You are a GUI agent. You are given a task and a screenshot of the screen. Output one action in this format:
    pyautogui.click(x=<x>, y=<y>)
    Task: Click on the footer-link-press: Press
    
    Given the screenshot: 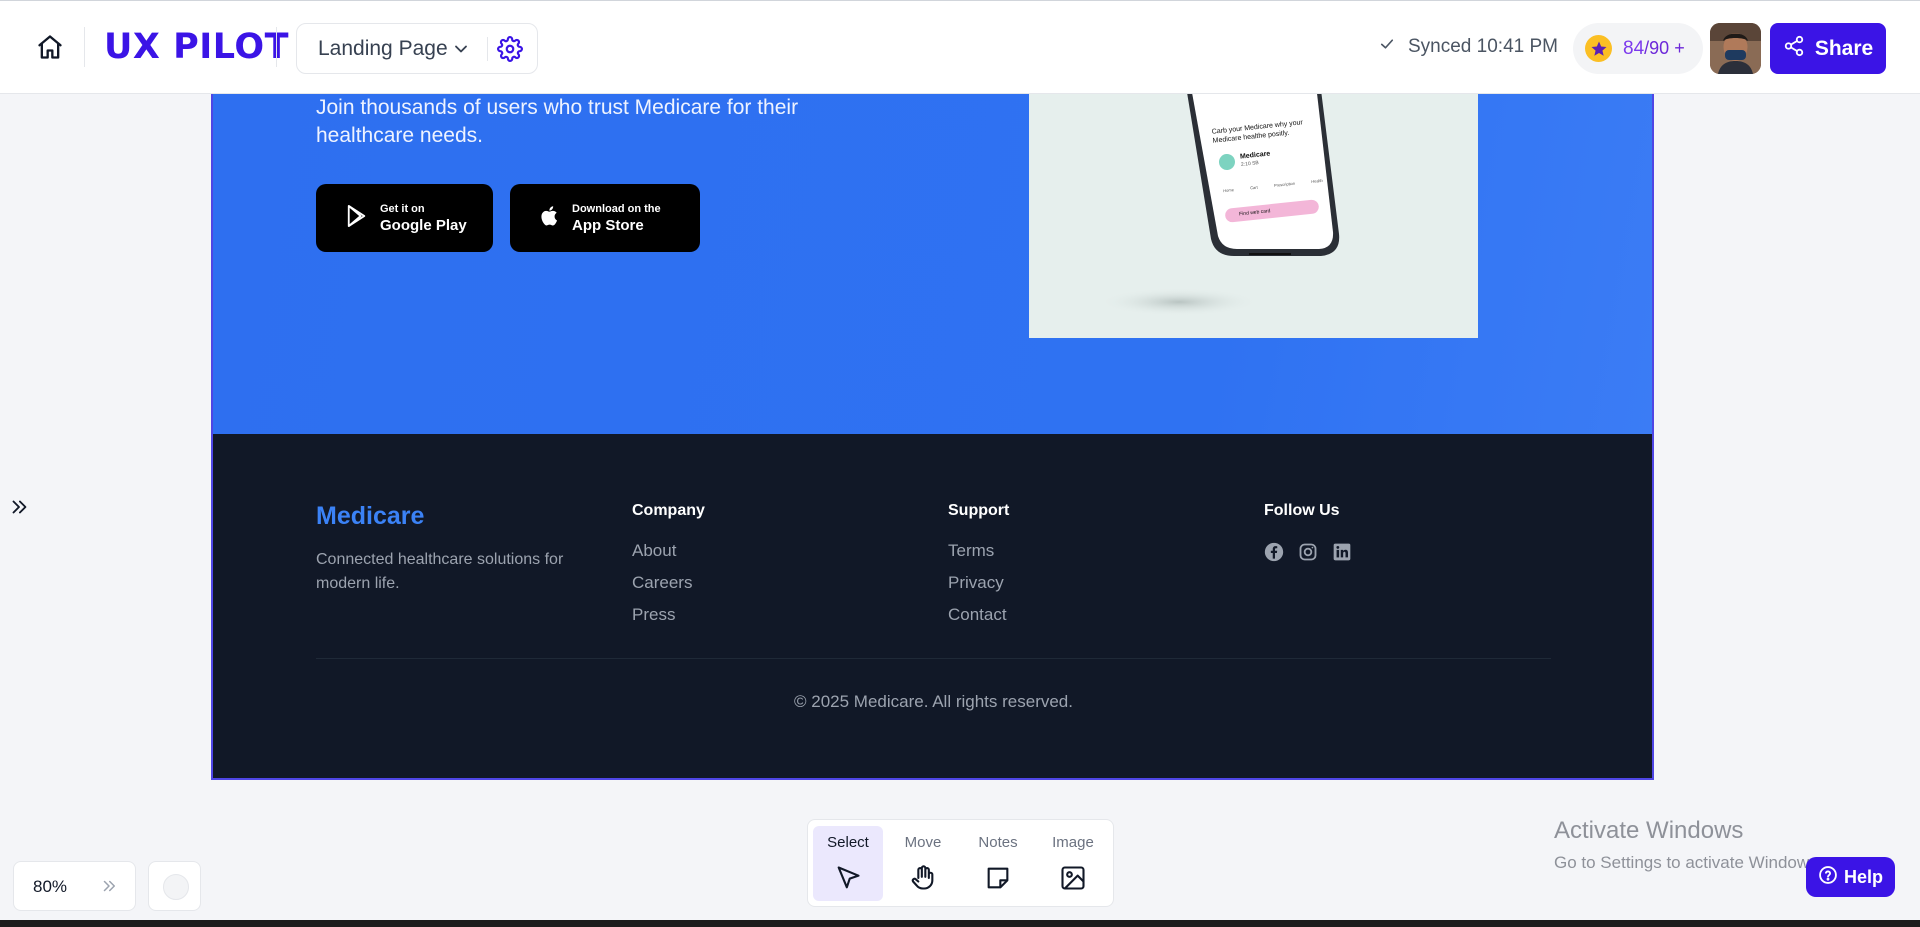 What is the action you would take?
    pyautogui.click(x=653, y=615)
    